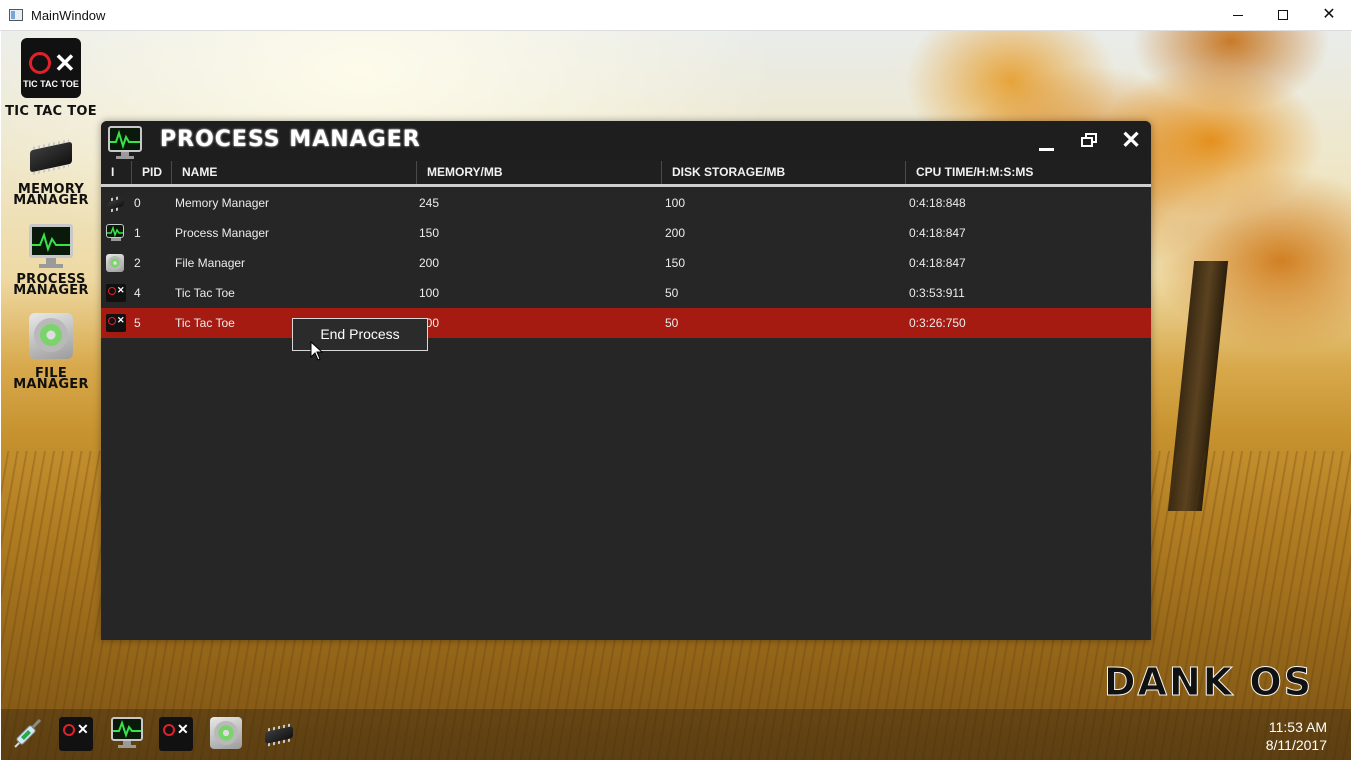 The image size is (1352, 761). What do you see at coordinates (1296, 745) in the screenshot?
I see `clock-date: 8/11/2017` at bounding box center [1296, 745].